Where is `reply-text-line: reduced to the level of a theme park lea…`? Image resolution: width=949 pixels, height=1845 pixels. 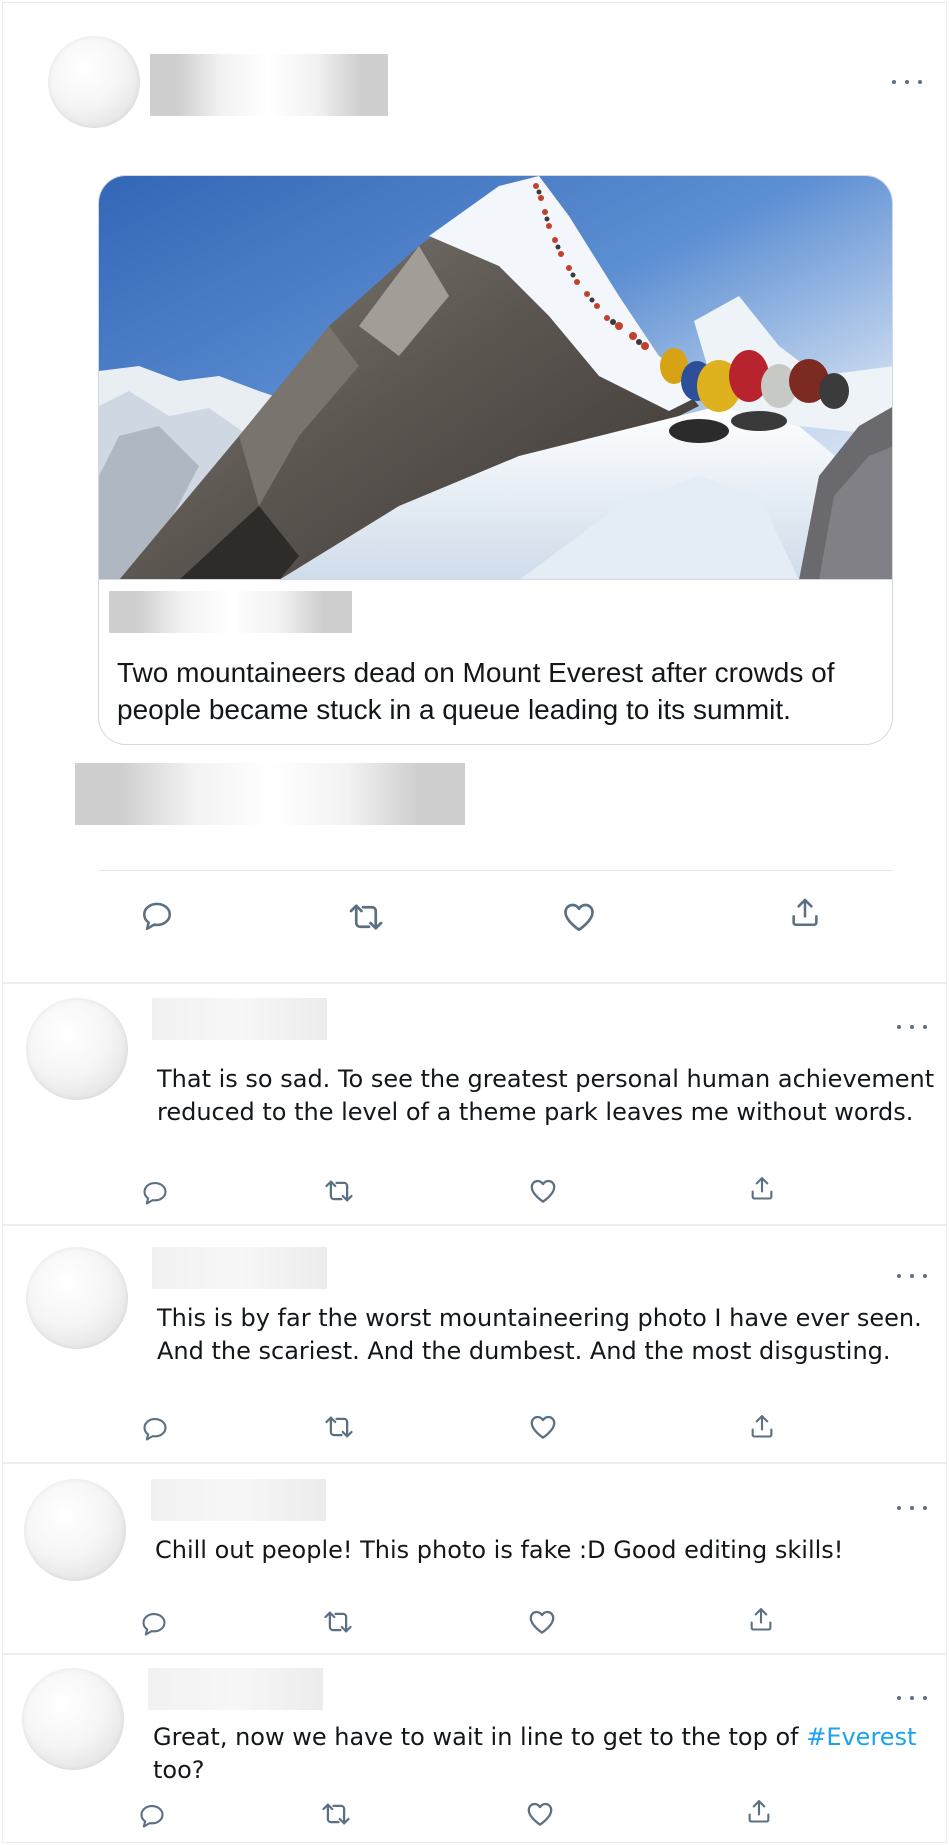 reply-text-line: reduced to the level of a theme park lea… is located at coordinates (535, 1112).